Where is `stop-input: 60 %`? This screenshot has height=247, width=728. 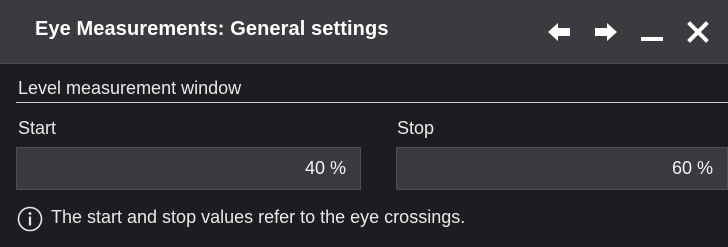
stop-input: 60 % is located at coordinates (562, 168).